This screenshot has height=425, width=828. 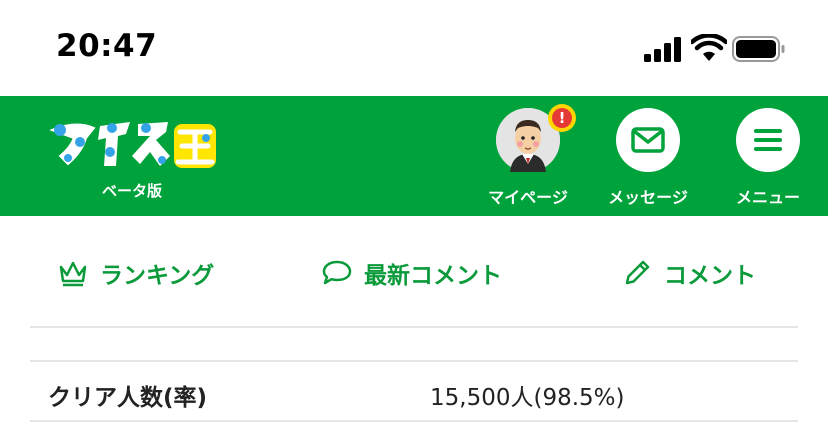 I want to click on message-button: メッセージ, so click(x=648, y=160).